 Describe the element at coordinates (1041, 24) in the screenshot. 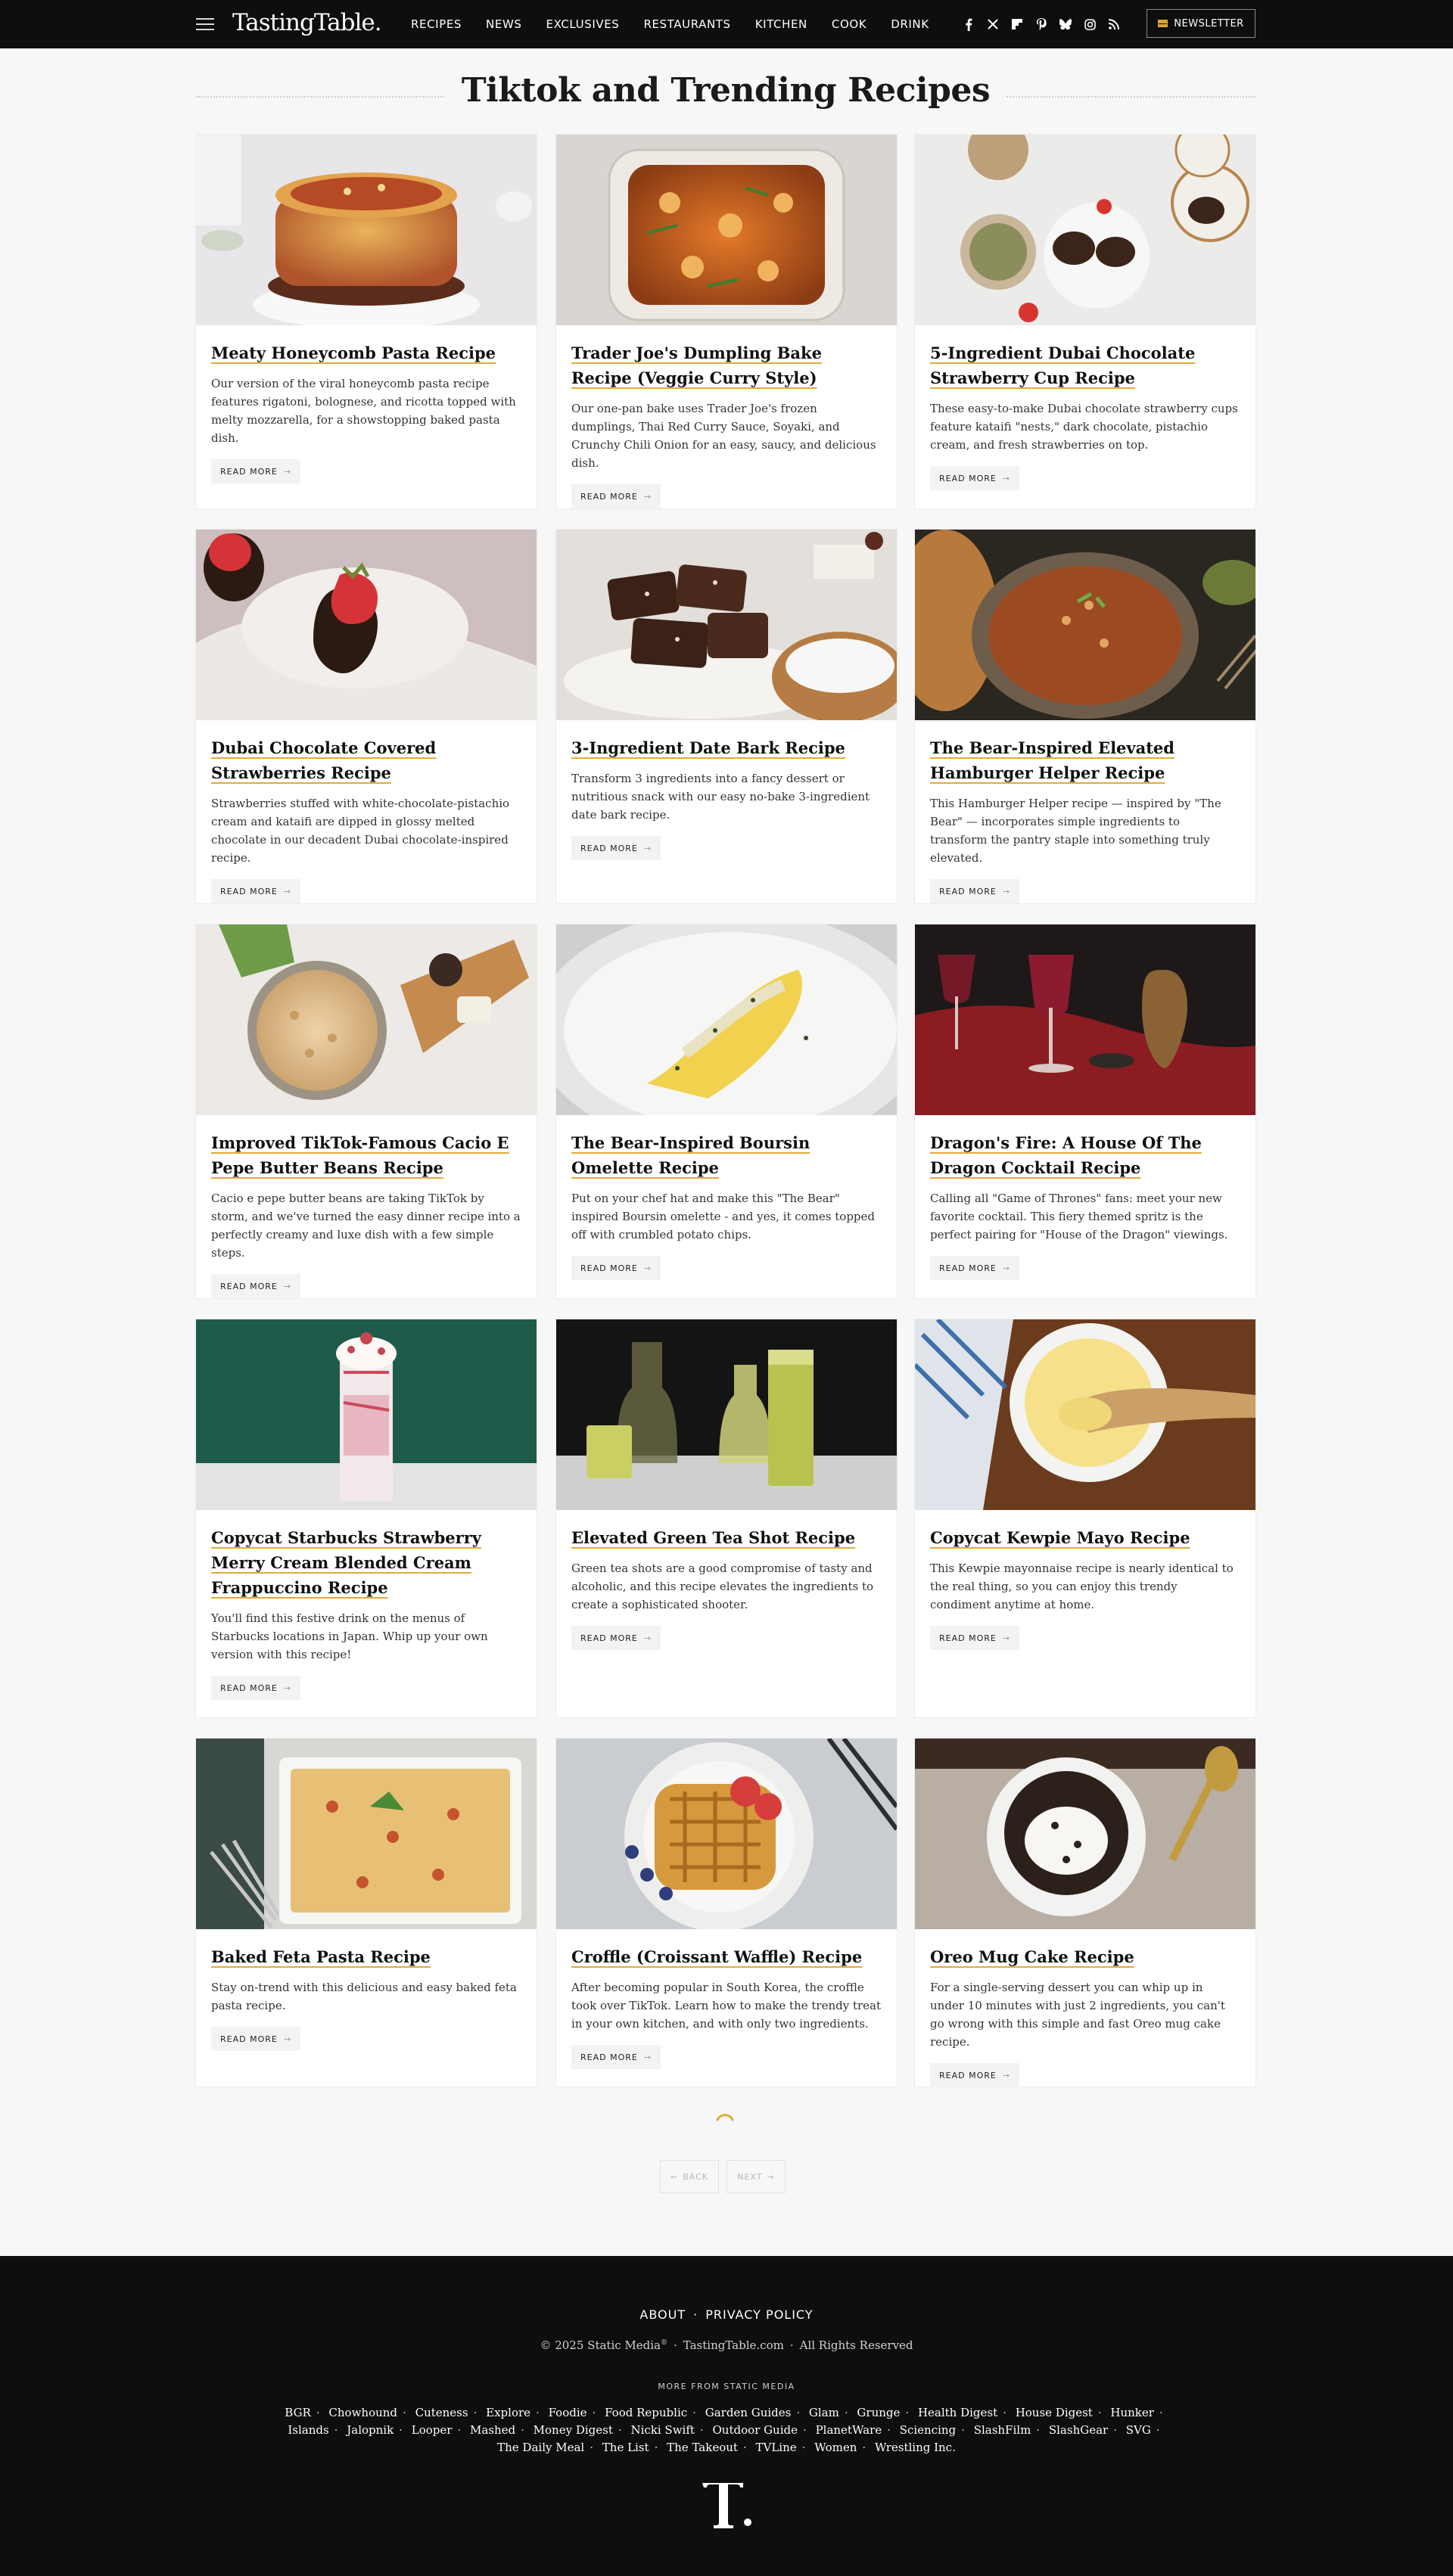

I see `pinterest-icon` at that location.